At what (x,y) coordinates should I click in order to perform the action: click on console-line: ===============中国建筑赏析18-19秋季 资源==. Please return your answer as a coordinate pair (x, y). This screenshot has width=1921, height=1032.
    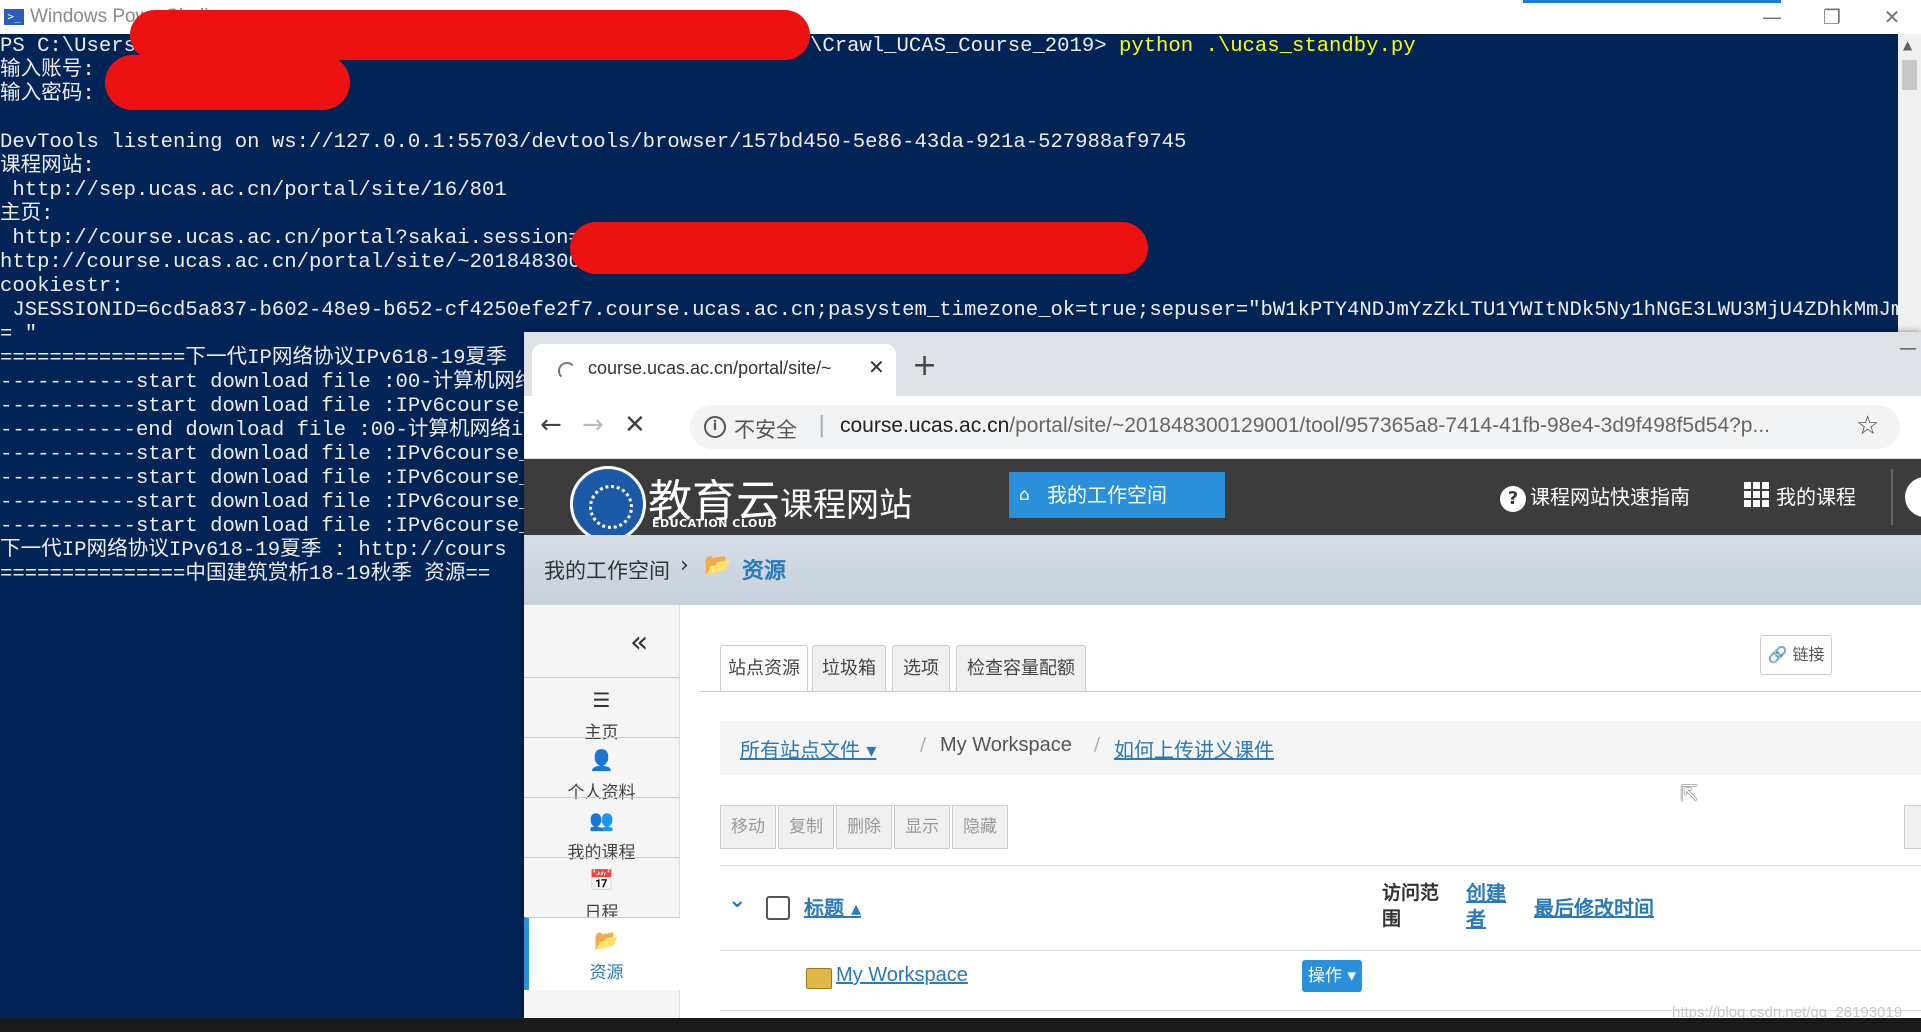
    Looking at the image, I should click on (245, 574).